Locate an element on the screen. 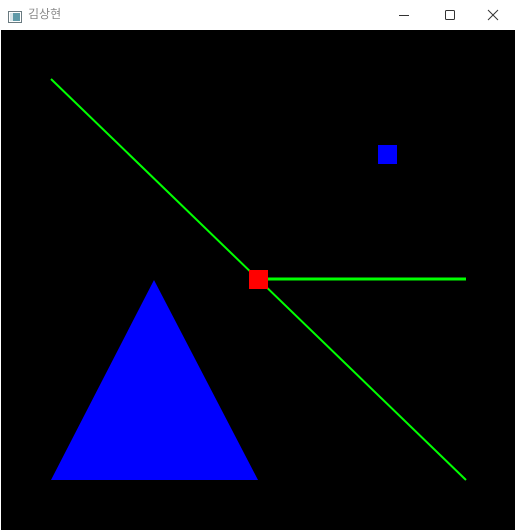 This screenshot has width=516, height=532. close-button is located at coordinates (493, 15).